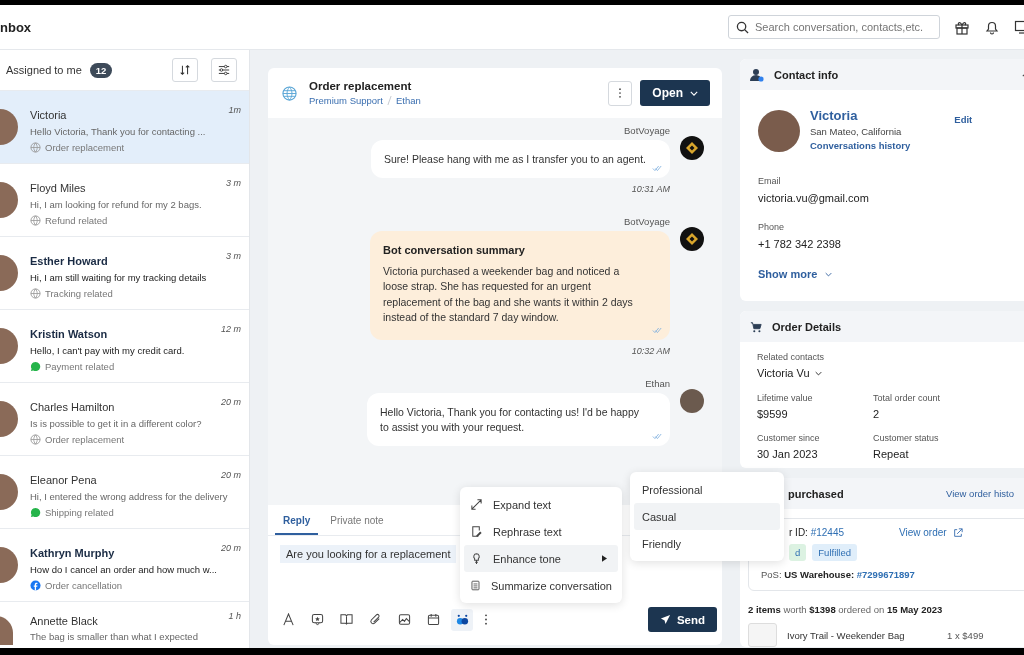 The image size is (1024, 655). What do you see at coordinates (846, 635) in the screenshot?
I see `product-name: Ivory Trail - Weekender Bag` at bounding box center [846, 635].